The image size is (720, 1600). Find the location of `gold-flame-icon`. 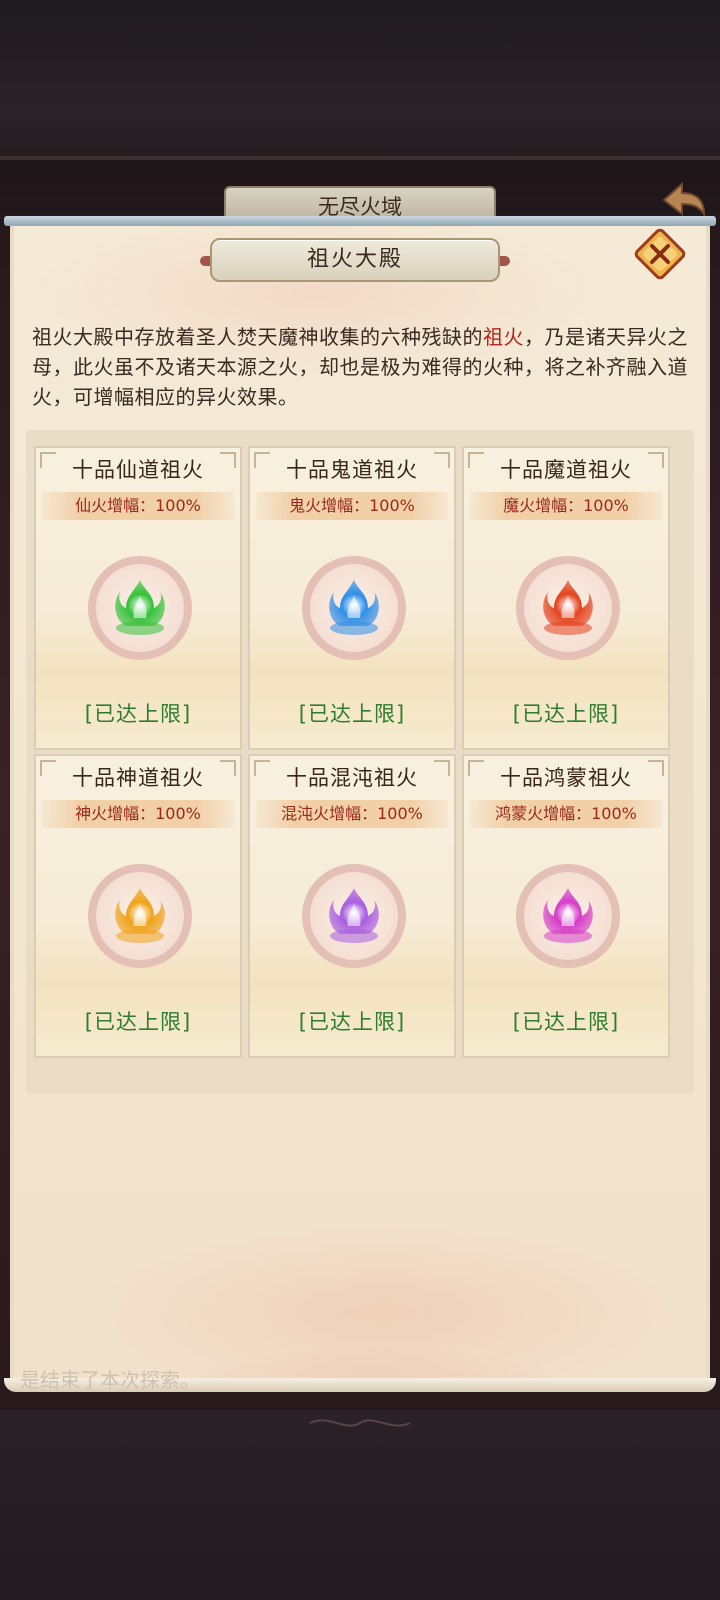

gold-flame-icon is located at coordinates (140, 915).